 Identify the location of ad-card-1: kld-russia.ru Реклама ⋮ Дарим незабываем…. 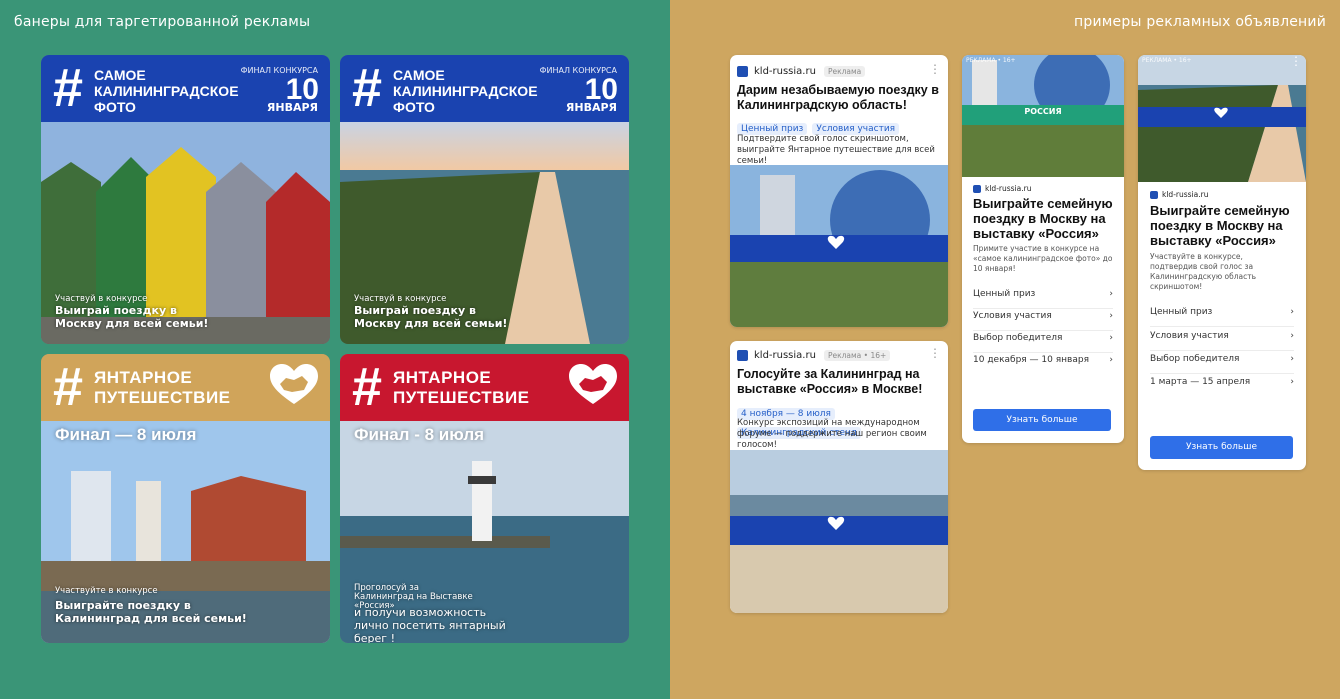
(839, 191).